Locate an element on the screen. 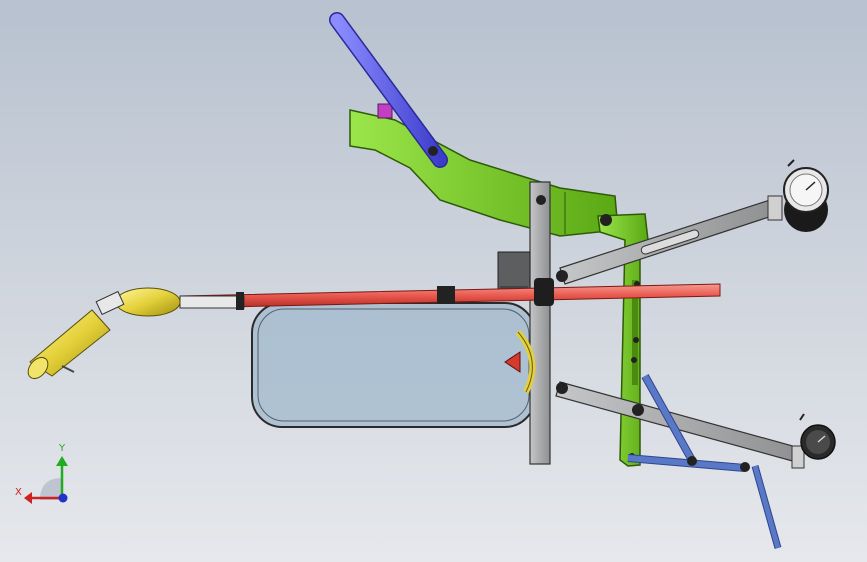 The width and height of the screenshot is (867, 562). lower-link is located at coordinates (678, 422).